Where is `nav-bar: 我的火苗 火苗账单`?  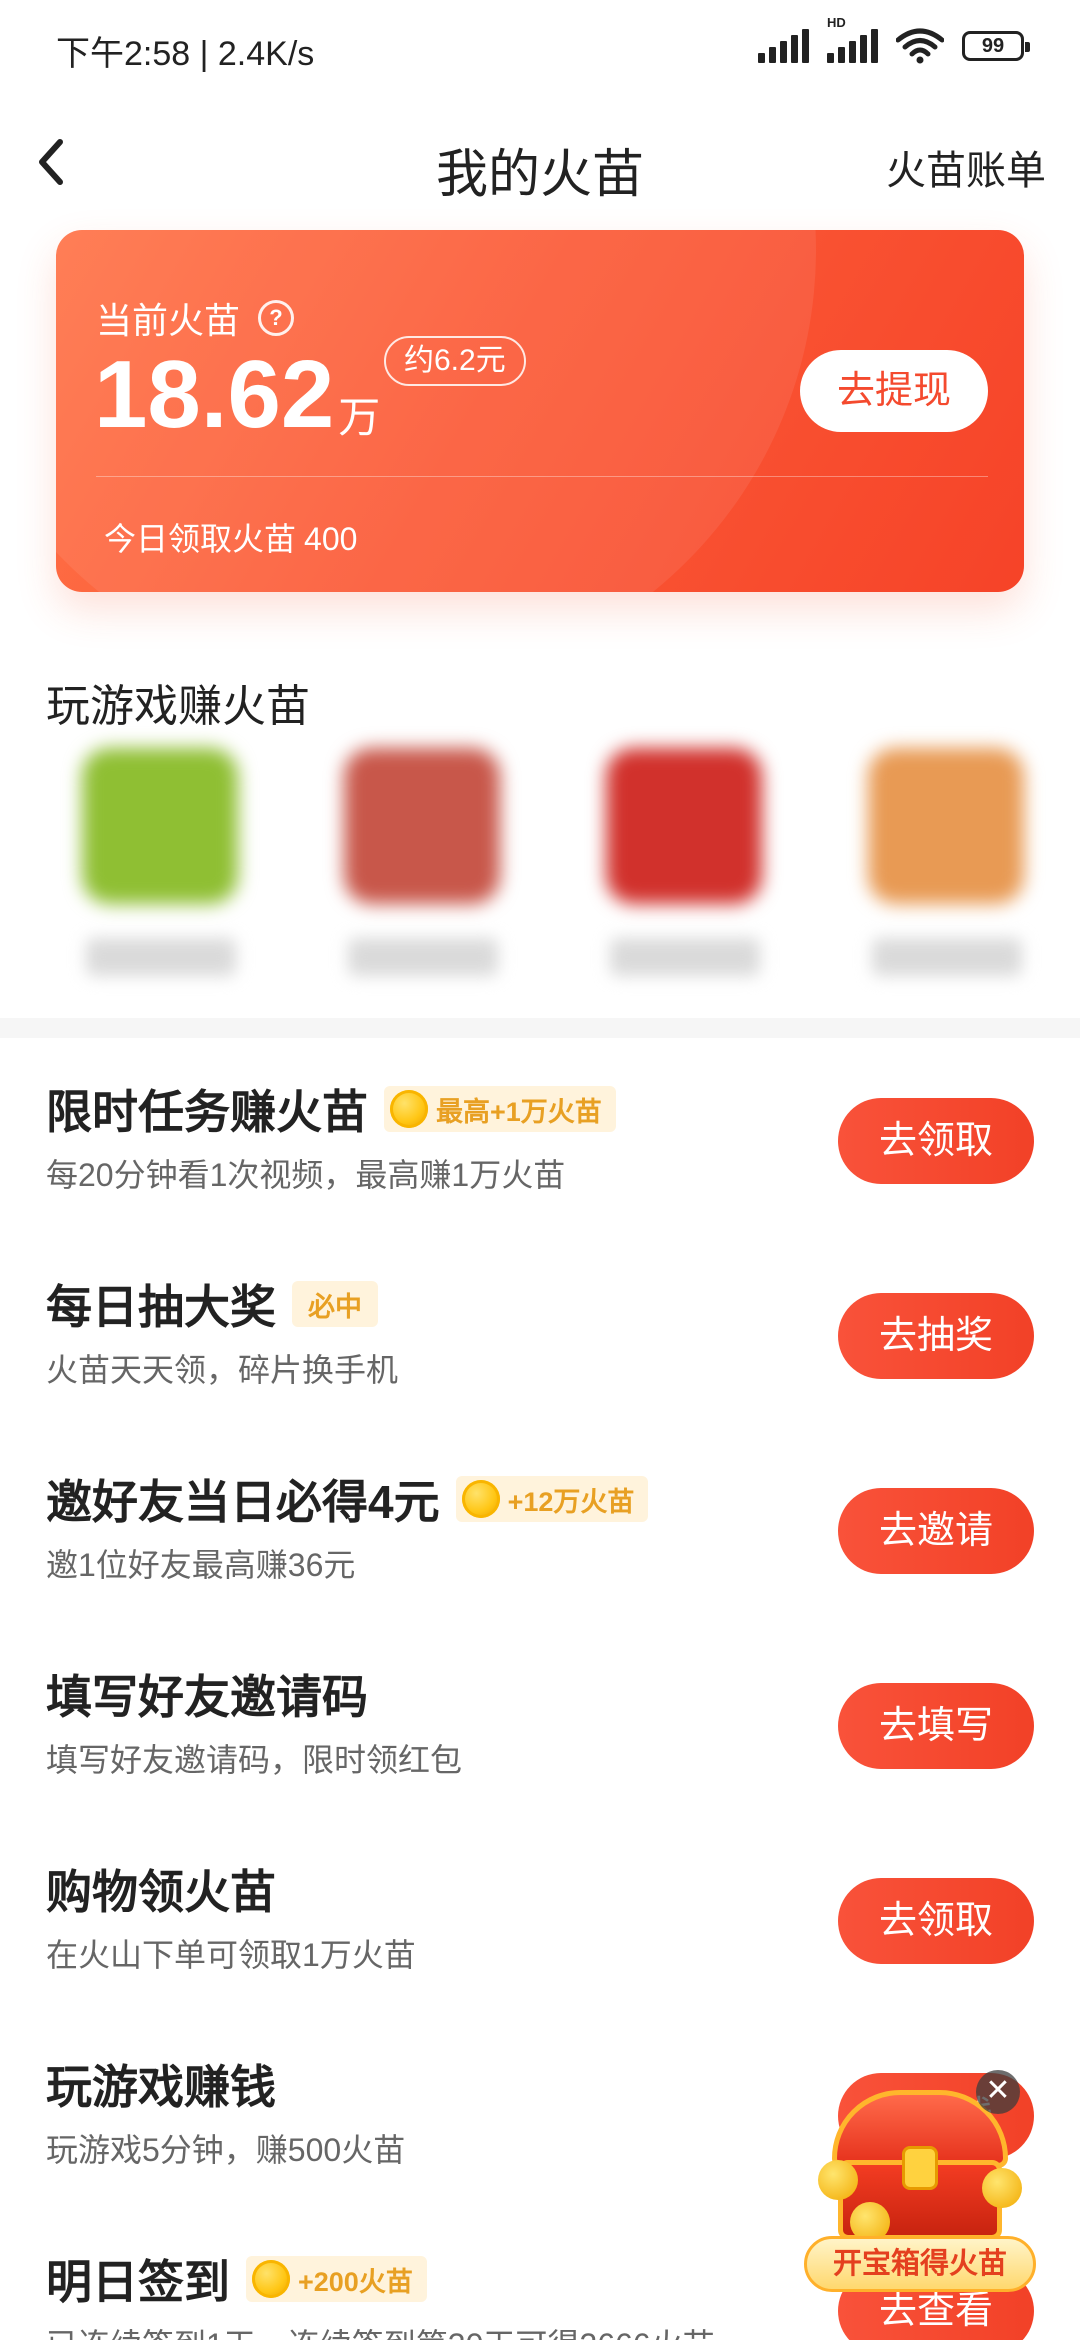
nav-bar: 我的火苗 火苗账单 is located at coordinates (540, 171).